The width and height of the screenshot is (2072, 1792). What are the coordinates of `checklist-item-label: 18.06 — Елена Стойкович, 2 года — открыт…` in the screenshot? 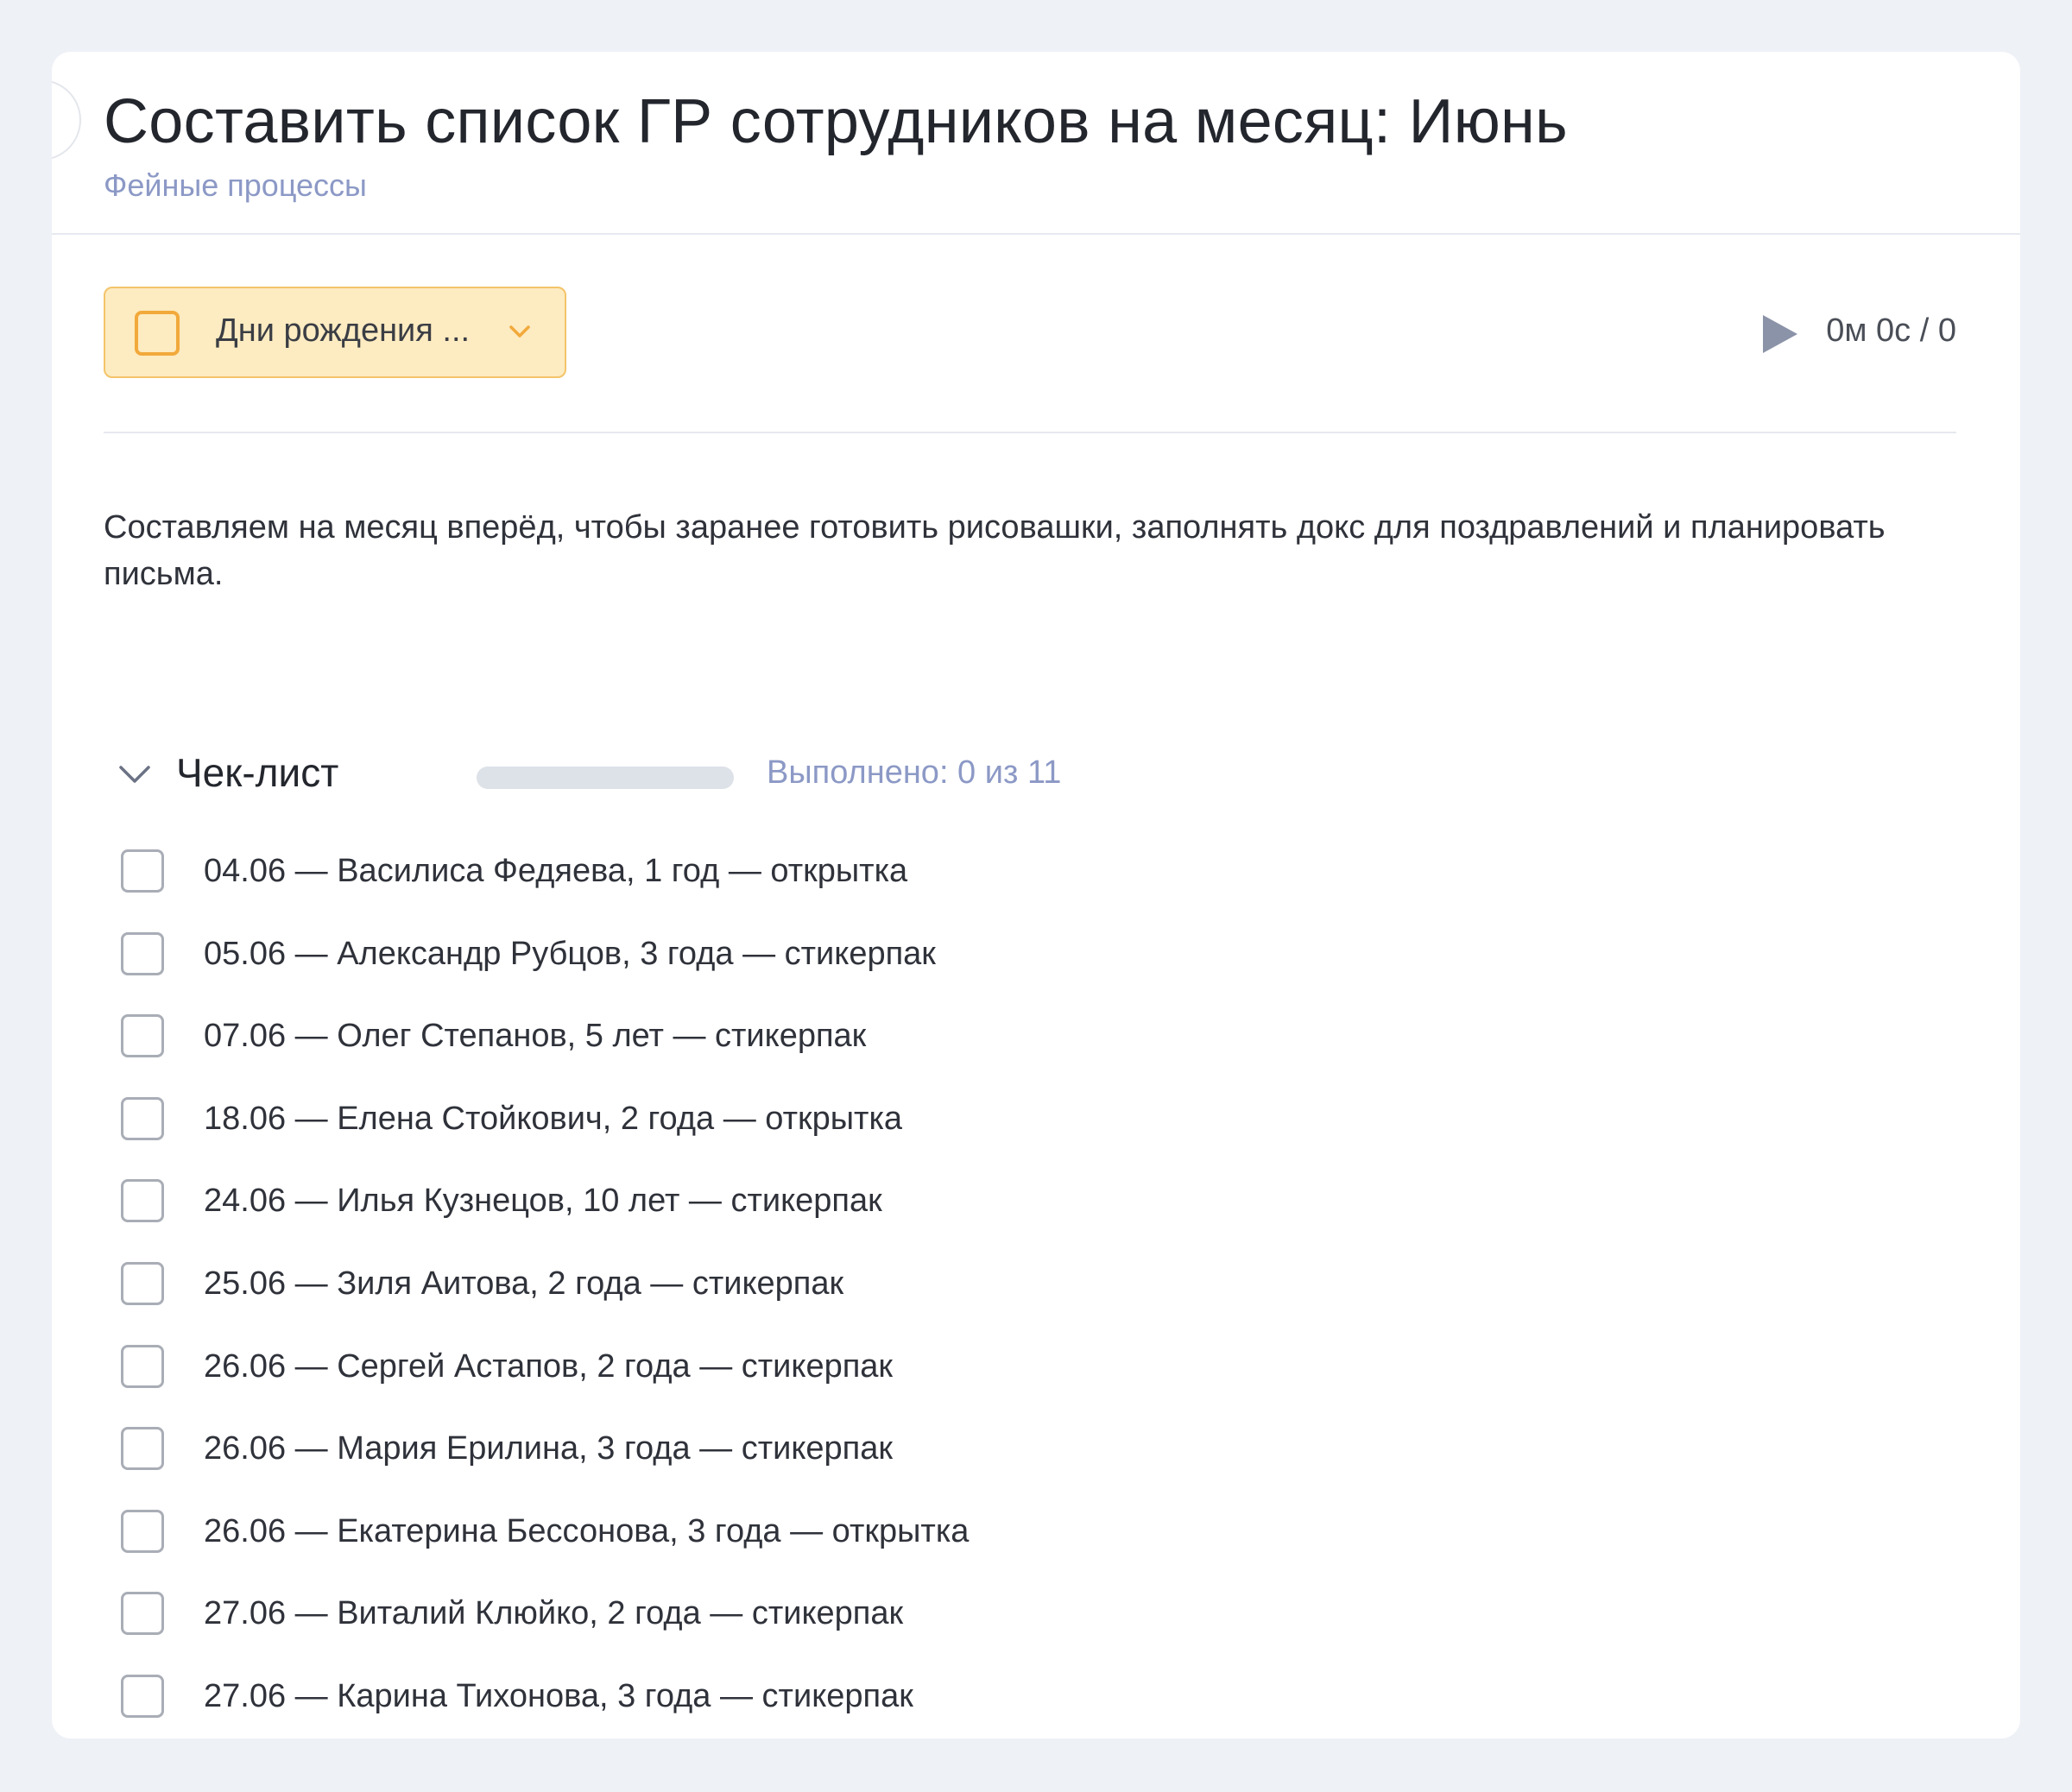 It's located at (553, 1118).